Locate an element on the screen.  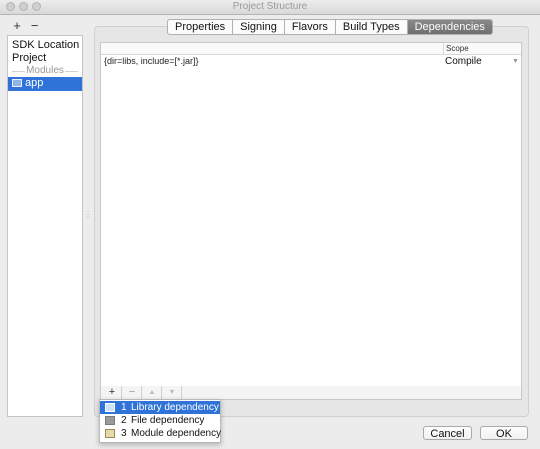
add-dependency-button: + is located at coordinates (112, 392).